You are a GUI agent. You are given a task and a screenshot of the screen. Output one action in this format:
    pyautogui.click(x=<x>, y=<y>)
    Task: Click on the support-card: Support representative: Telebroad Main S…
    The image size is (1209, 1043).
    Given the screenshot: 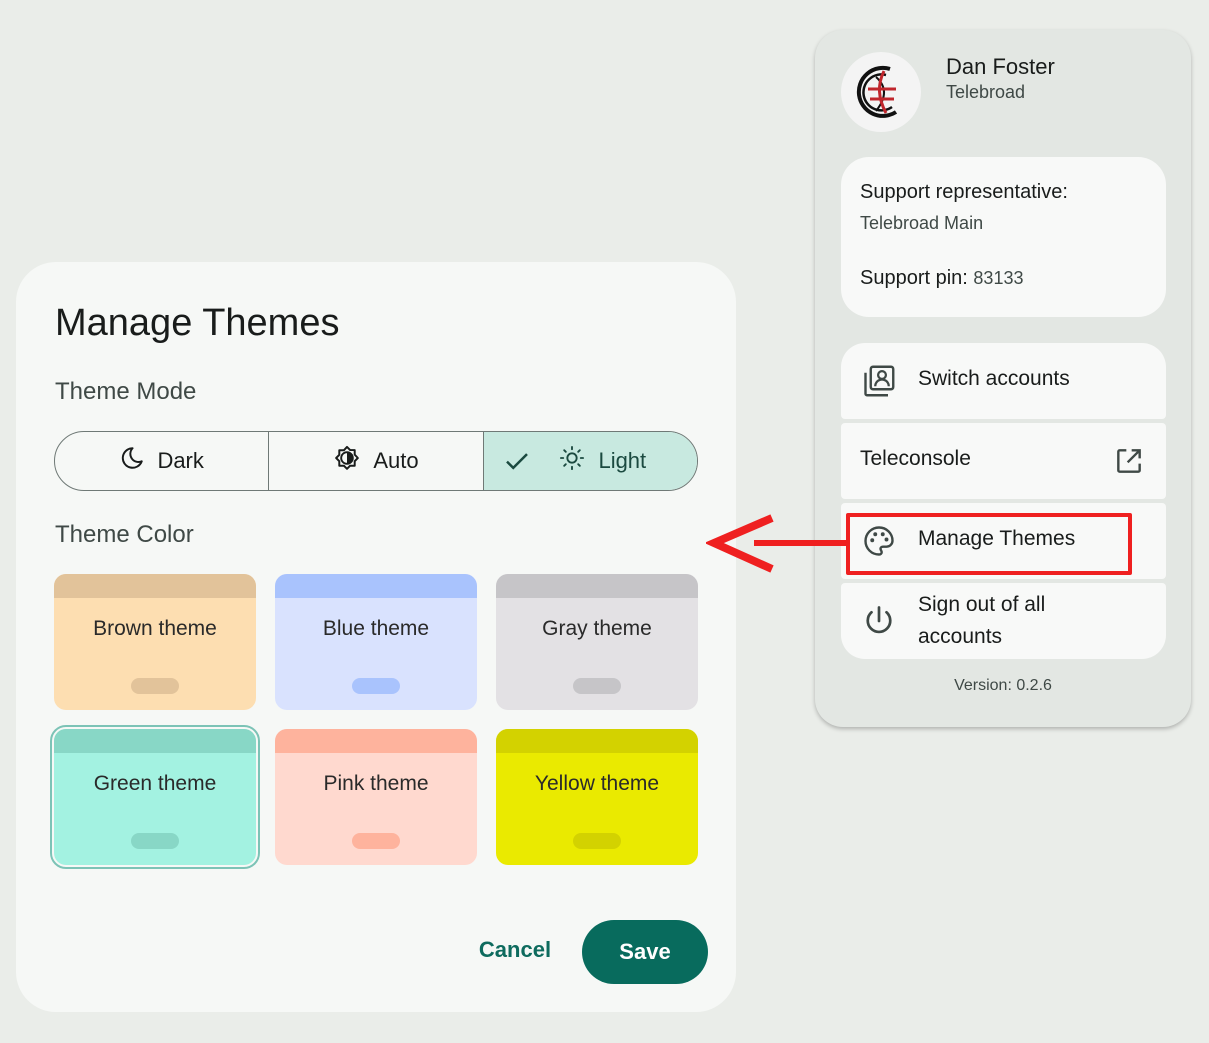 What is the action you would take?
    pyautogui.click(x=1003, y=237)
    